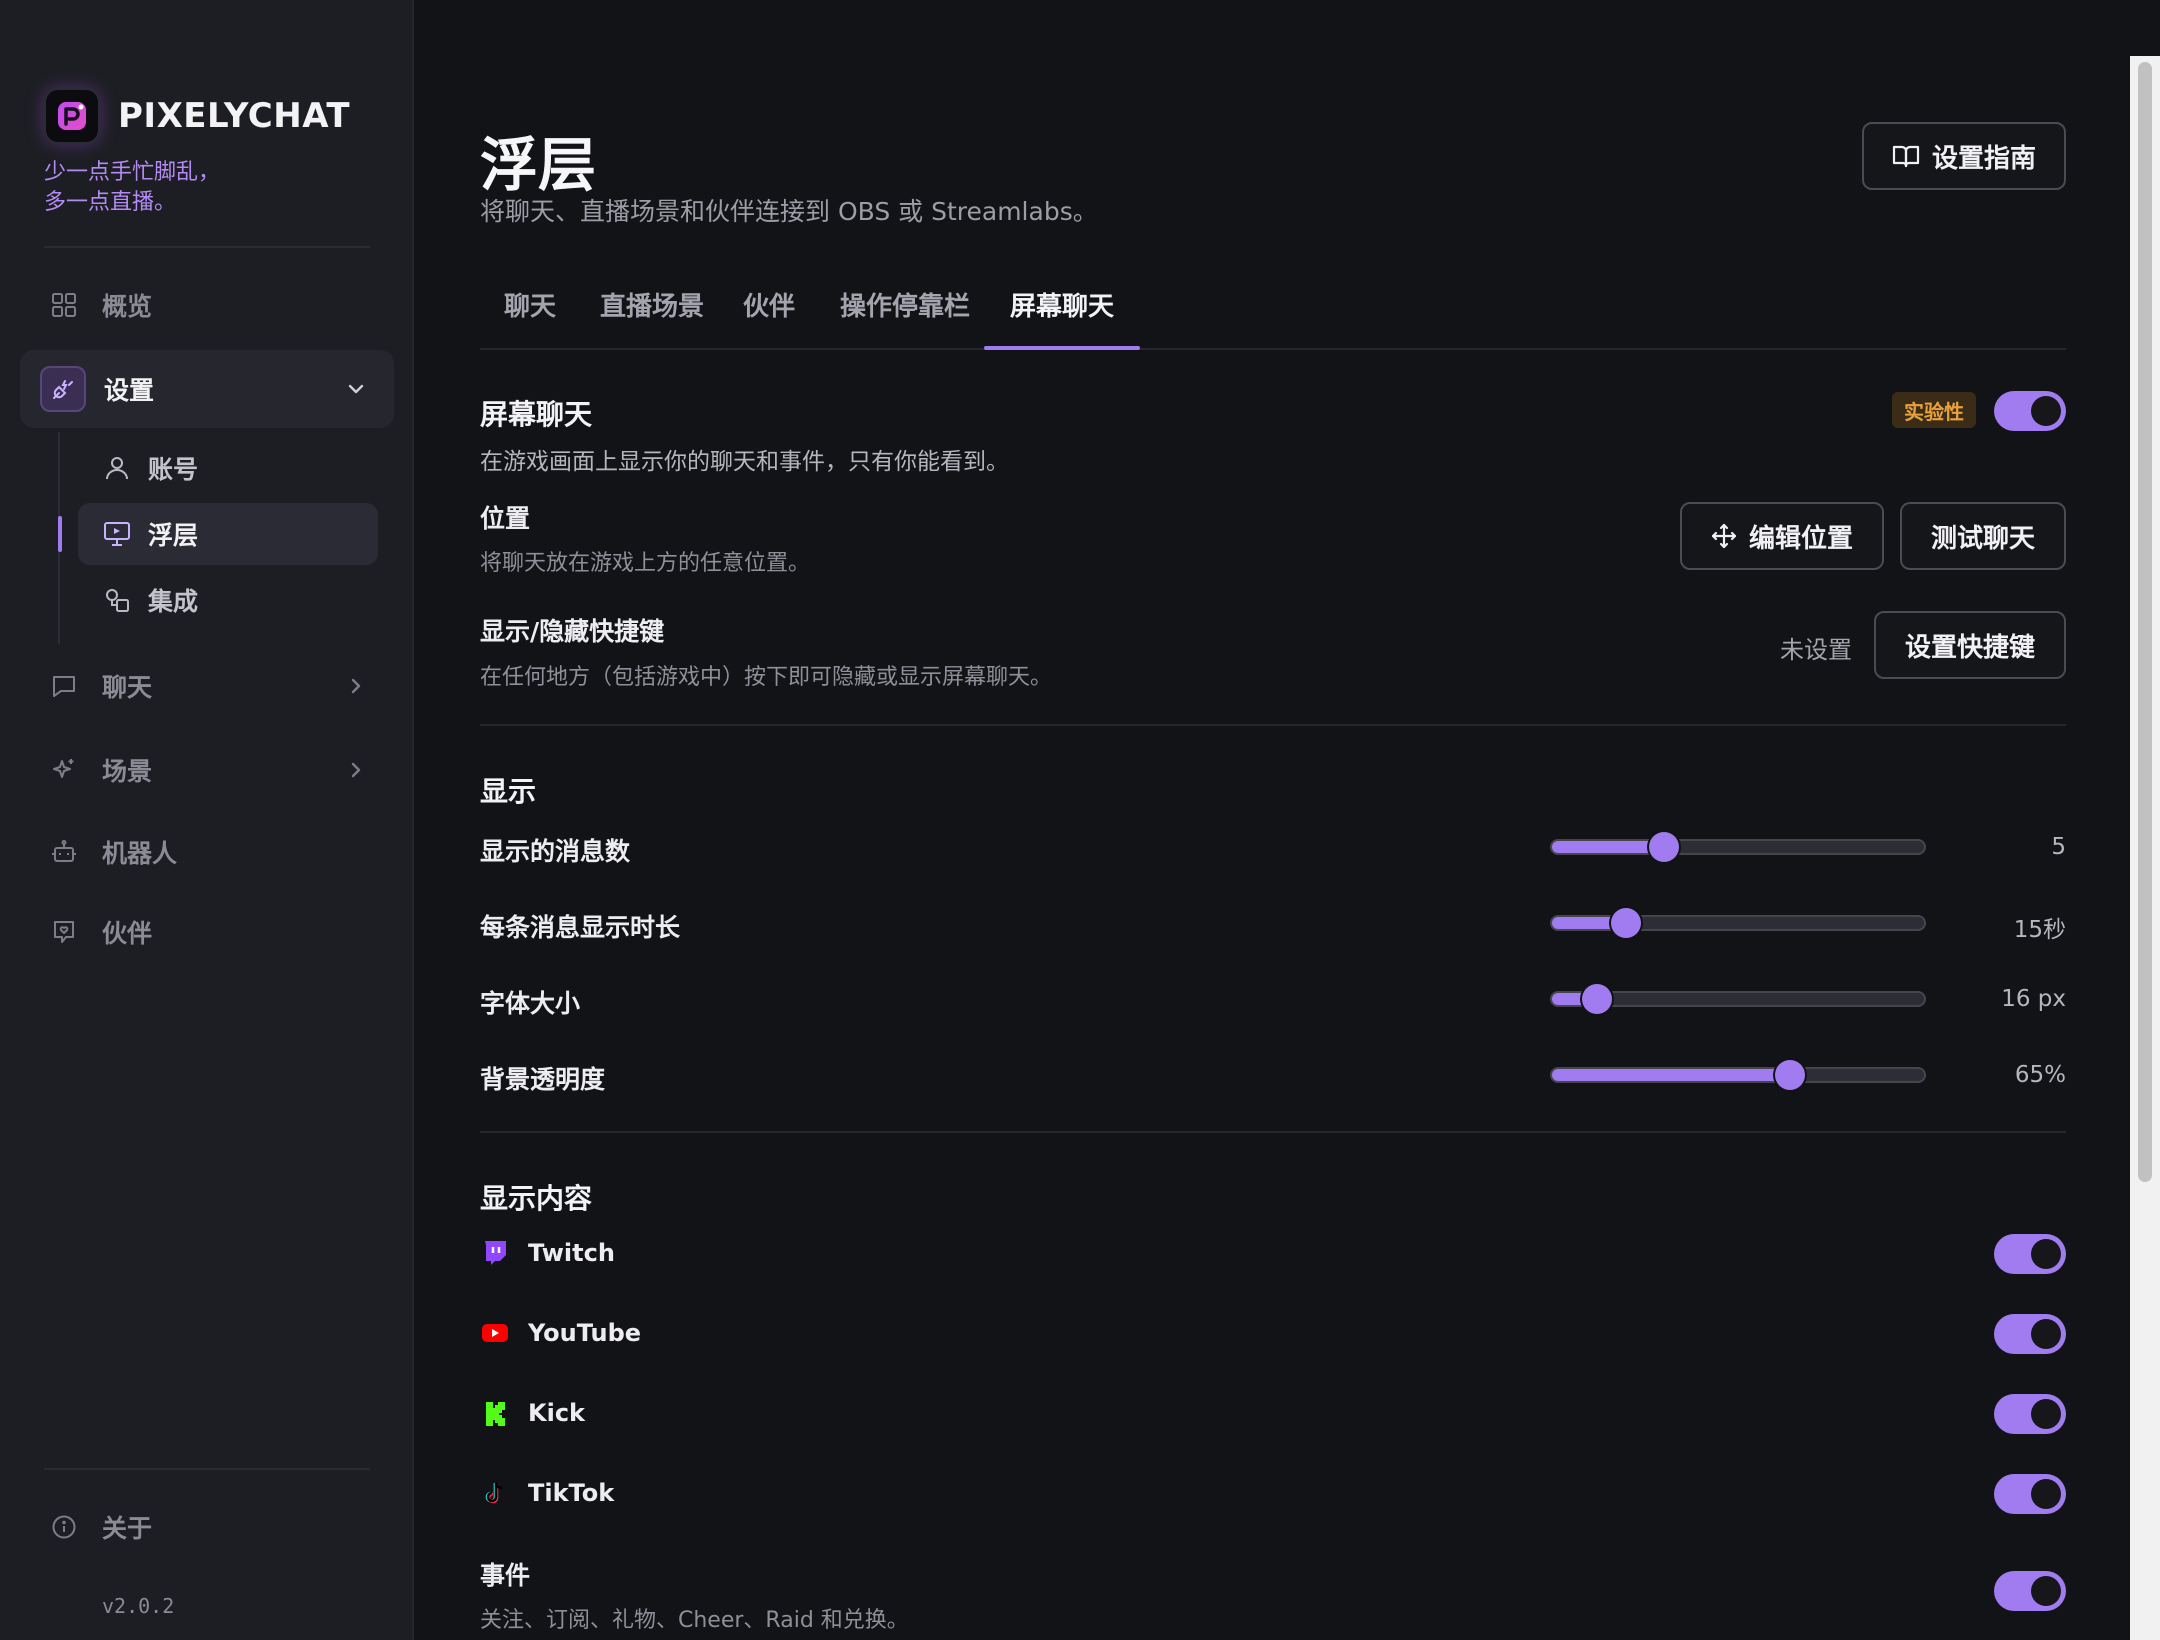 The height and width of the screenshot is (1640, 2160). I want to click on bot-icon, so click(64, 852).